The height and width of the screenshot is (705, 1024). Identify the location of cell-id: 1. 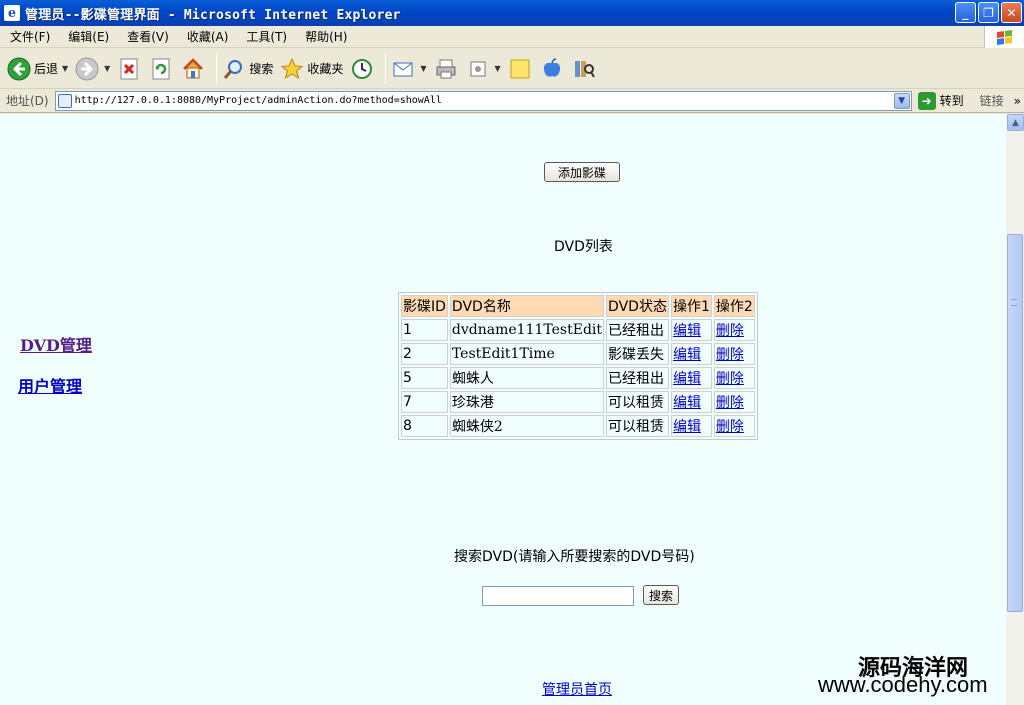
(424, 330).